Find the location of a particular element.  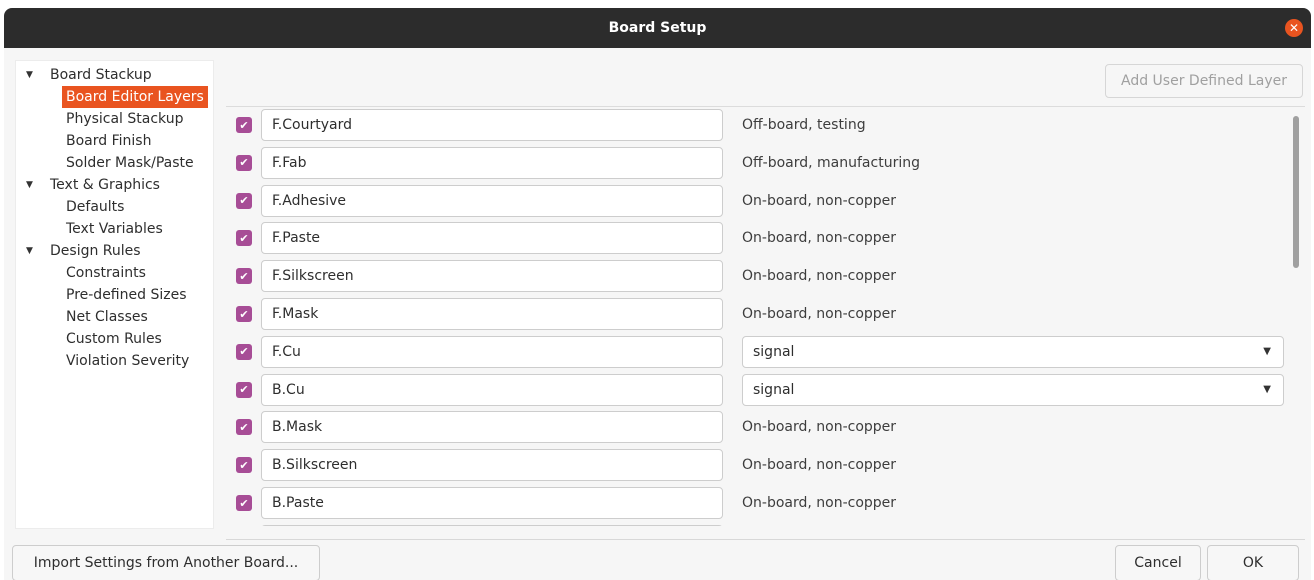

layer-row: ✔ B.Mask On-board, non-copper is located at coordinates (765, 427).